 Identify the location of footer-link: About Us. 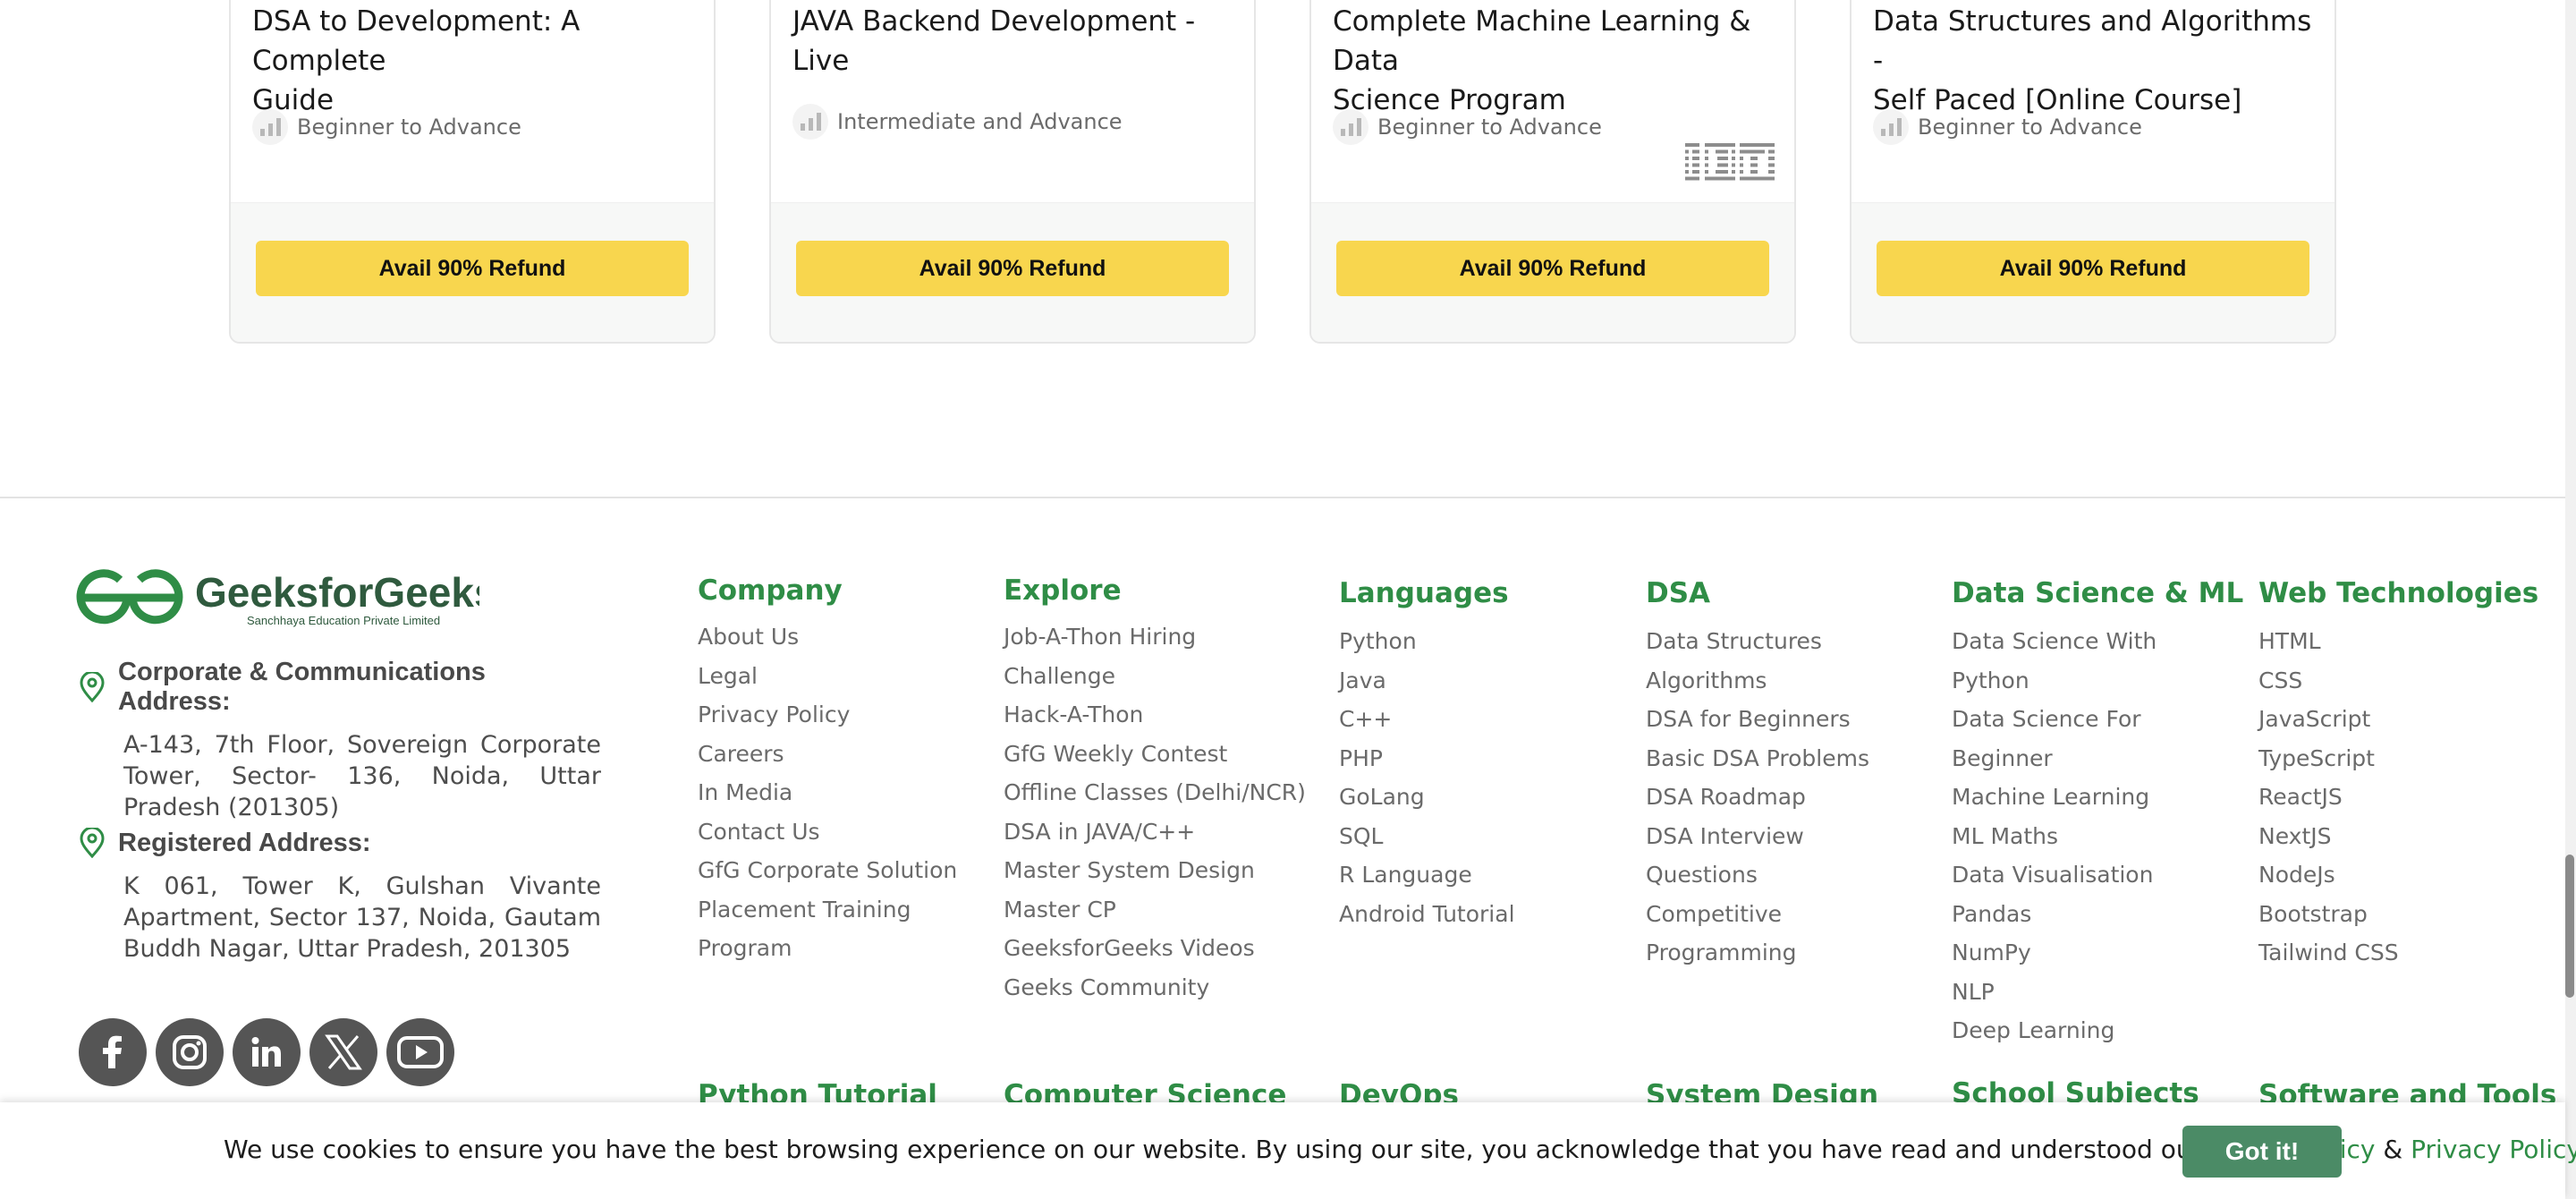
(827, 637).